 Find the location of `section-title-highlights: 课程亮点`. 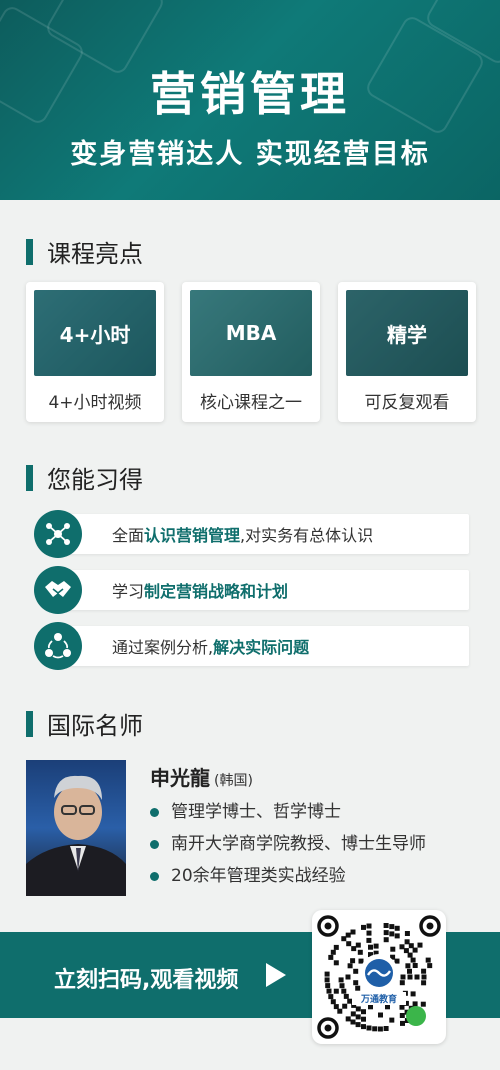

section-title-highlights: 课程亮点 is located at coordinates (84, 251).